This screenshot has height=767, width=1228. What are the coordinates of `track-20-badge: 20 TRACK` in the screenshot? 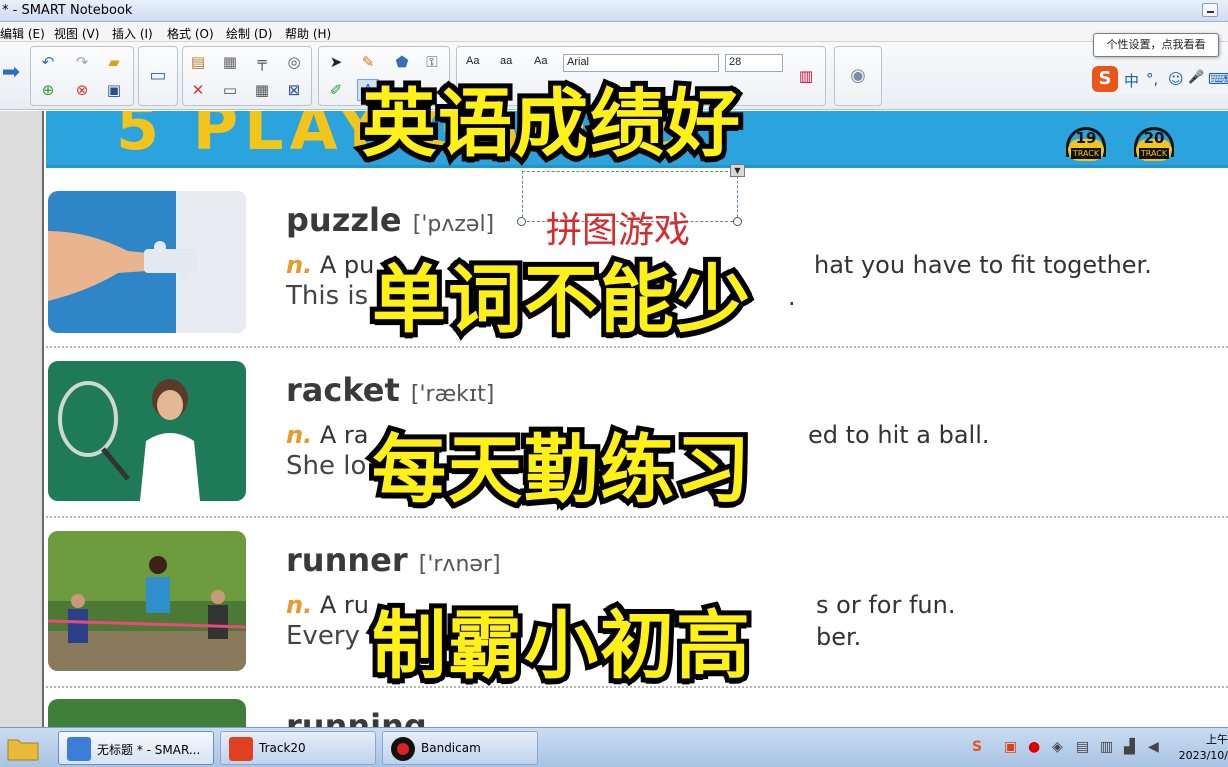 It's located at (1154, 144).